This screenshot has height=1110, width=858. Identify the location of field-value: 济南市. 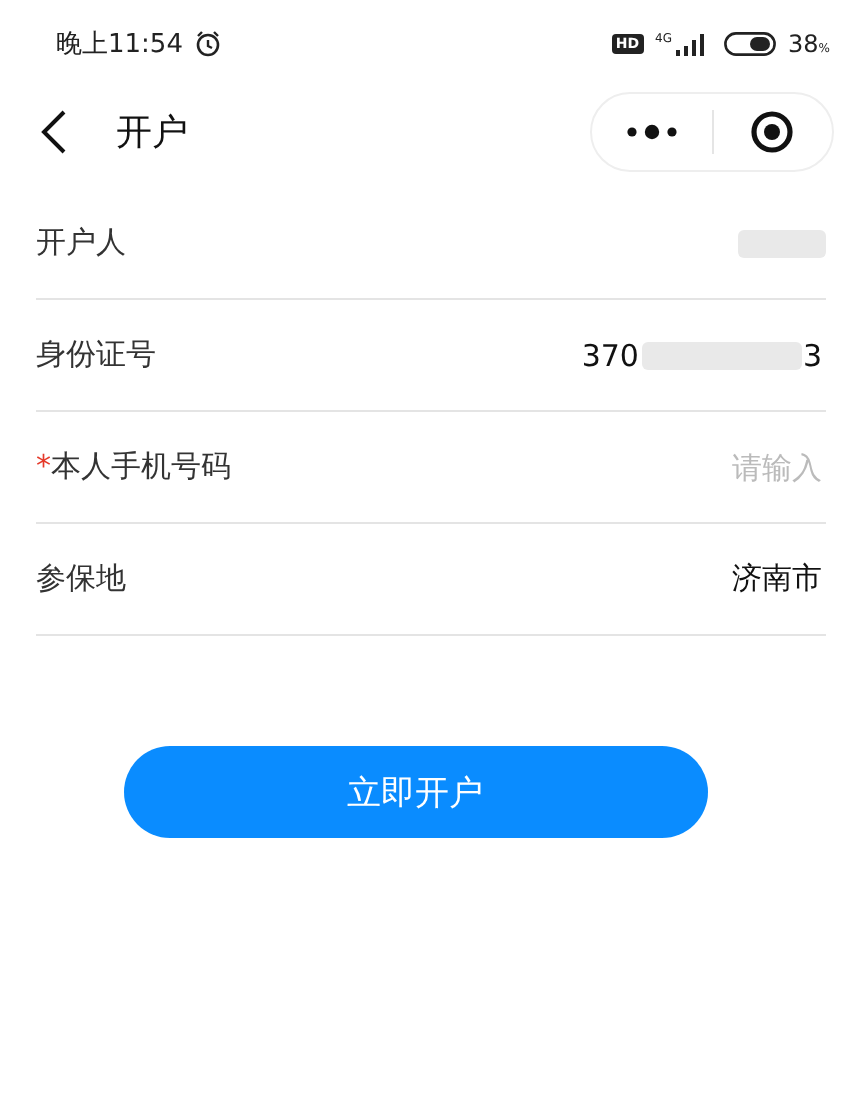
(778, 579).